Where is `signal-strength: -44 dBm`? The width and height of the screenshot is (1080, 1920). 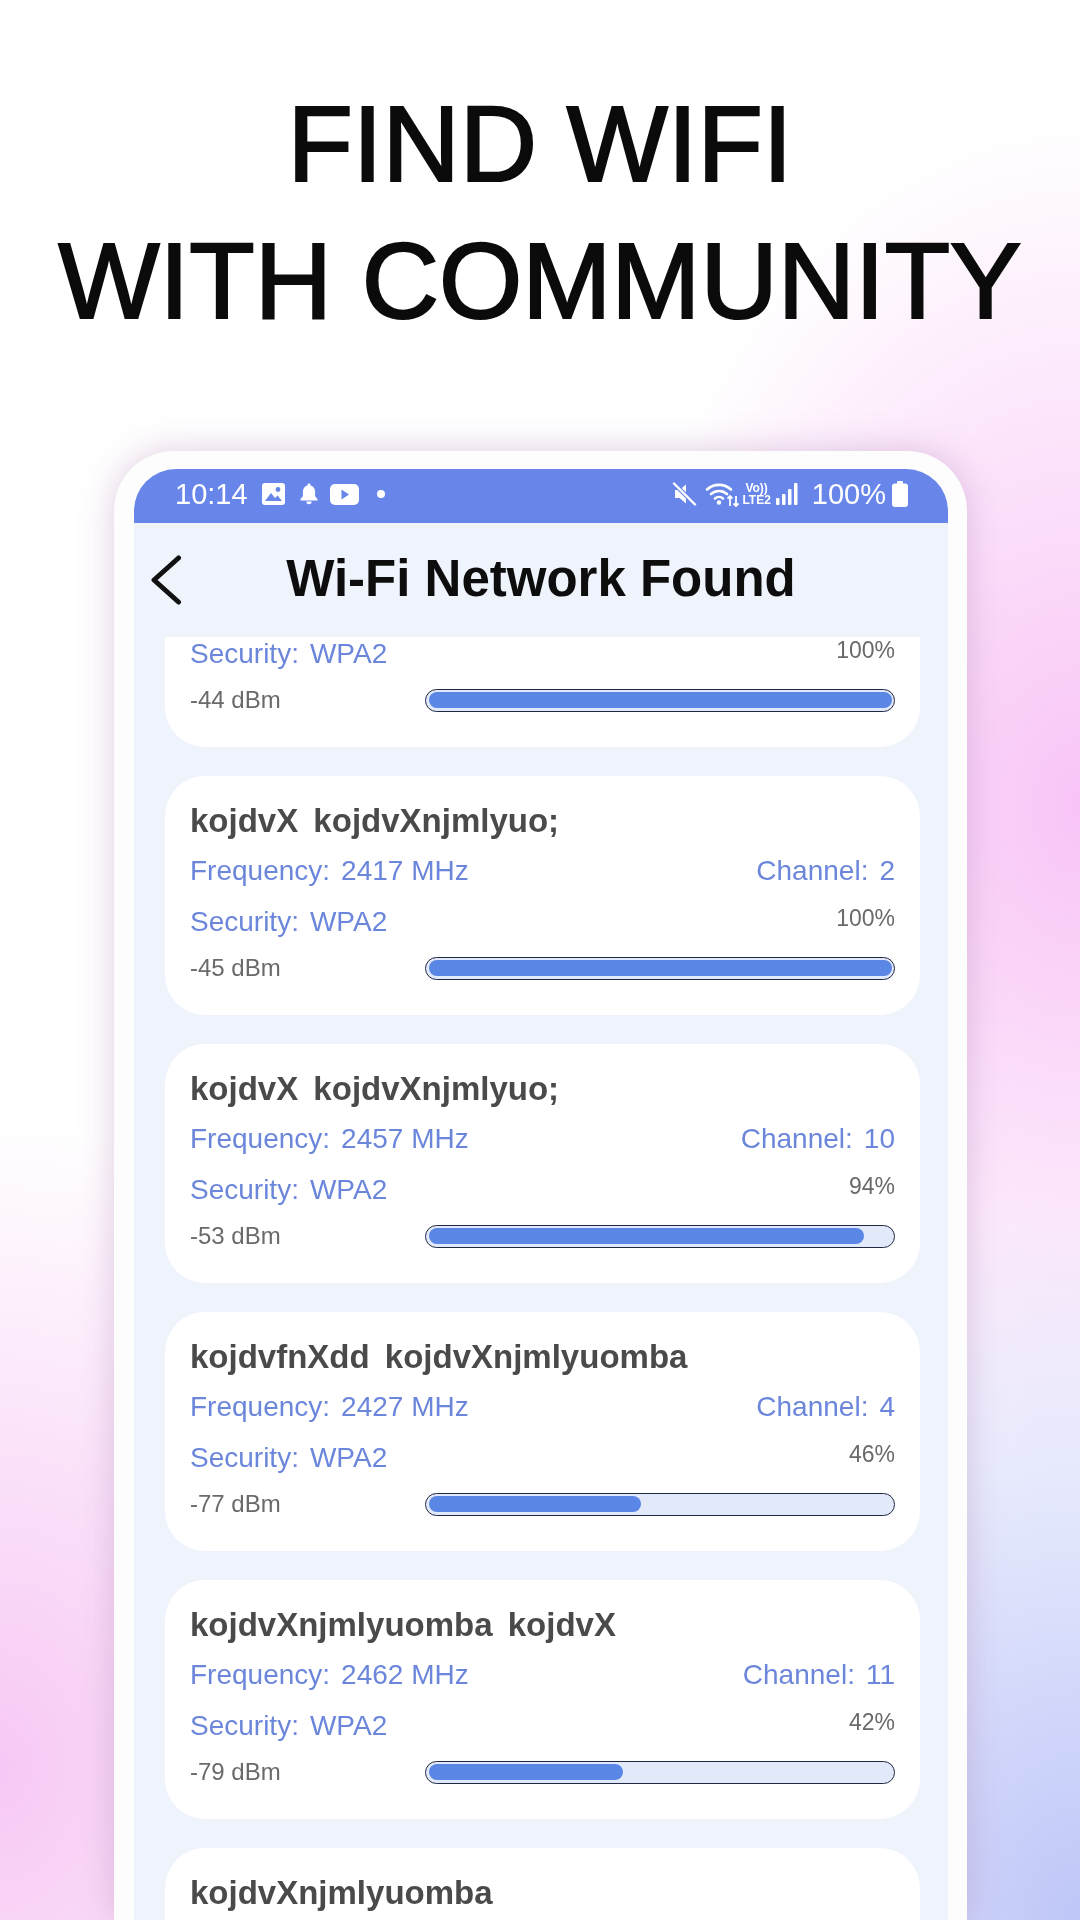 signal-strength: -44 dBm is located at coordinates (235, 699).